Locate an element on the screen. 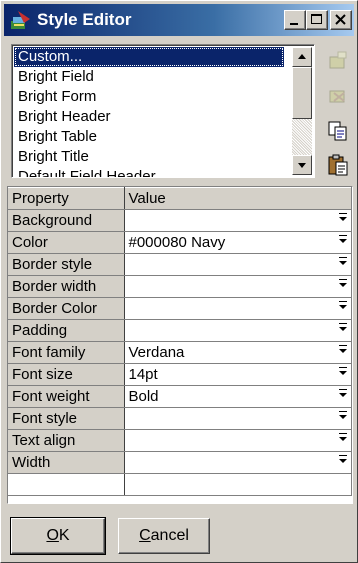 Image resolution: width=358 pixels, height=563 pixels. property-value: Bold is located at coordinates (143, 396).